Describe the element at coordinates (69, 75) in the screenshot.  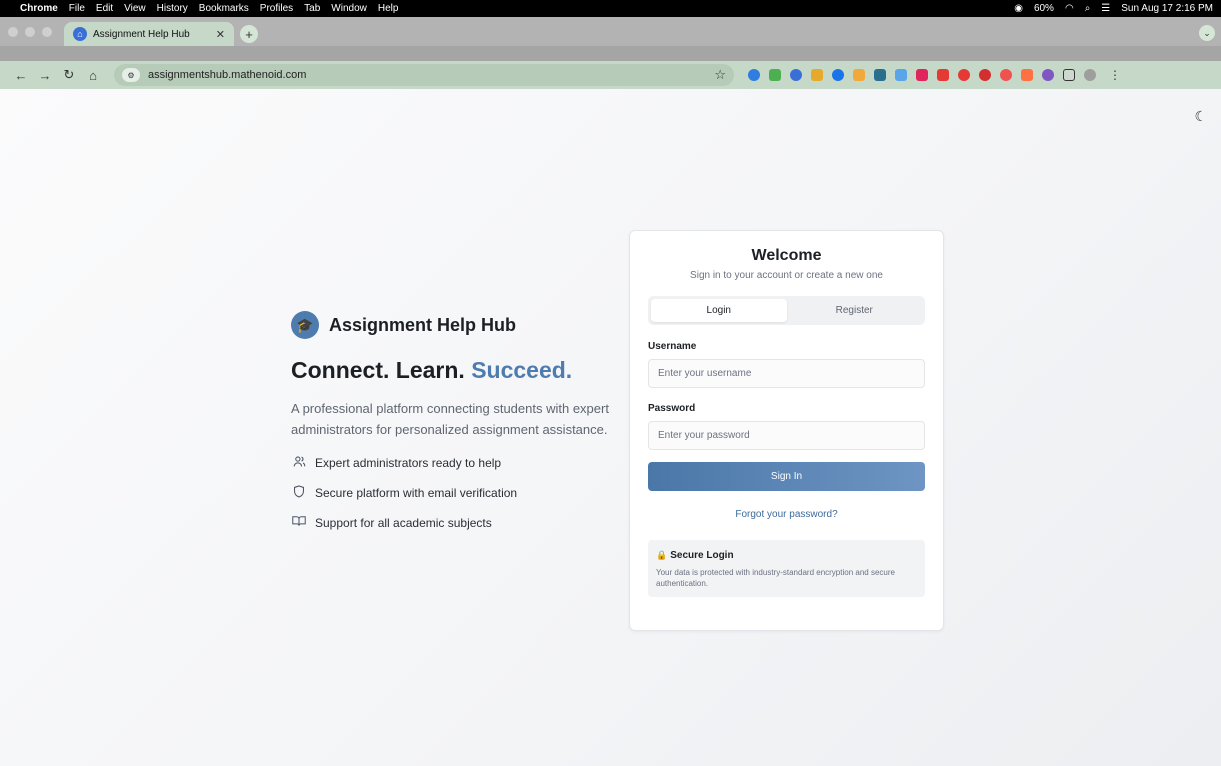
I see `reload-icon: ↻` at that location.